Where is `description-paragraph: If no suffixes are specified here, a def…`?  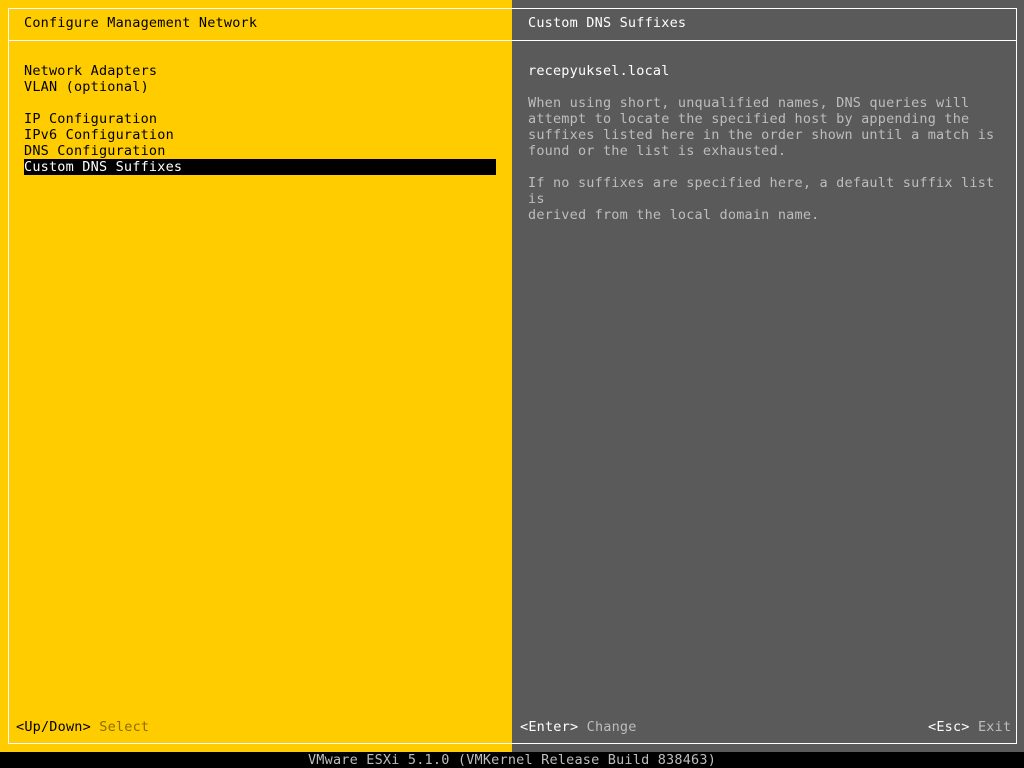
description-paragraph: If no suffixes are specified here, a def… is located at coordinates (761, 199).